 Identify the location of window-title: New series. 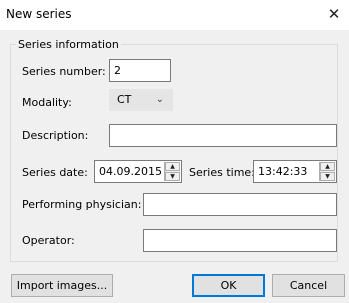
(39, 14).